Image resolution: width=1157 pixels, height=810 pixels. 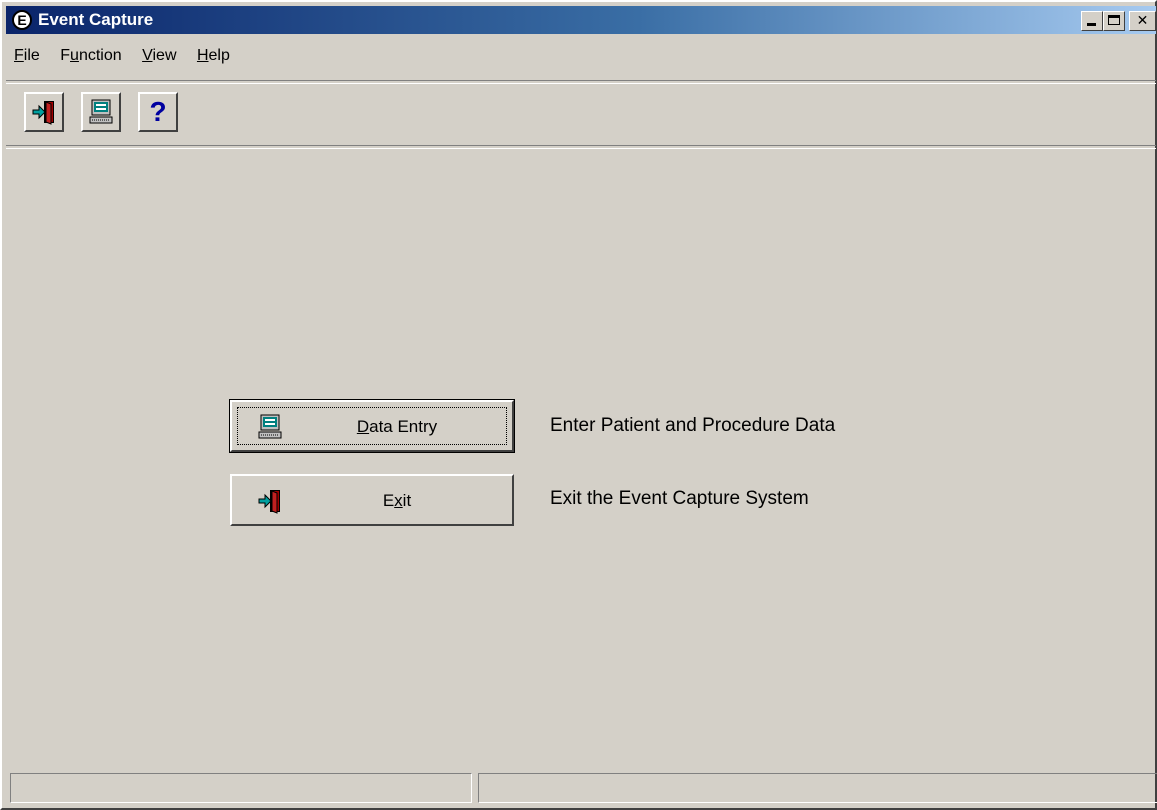 I want to click on help-icon: ?, so click(x=158, y=111).